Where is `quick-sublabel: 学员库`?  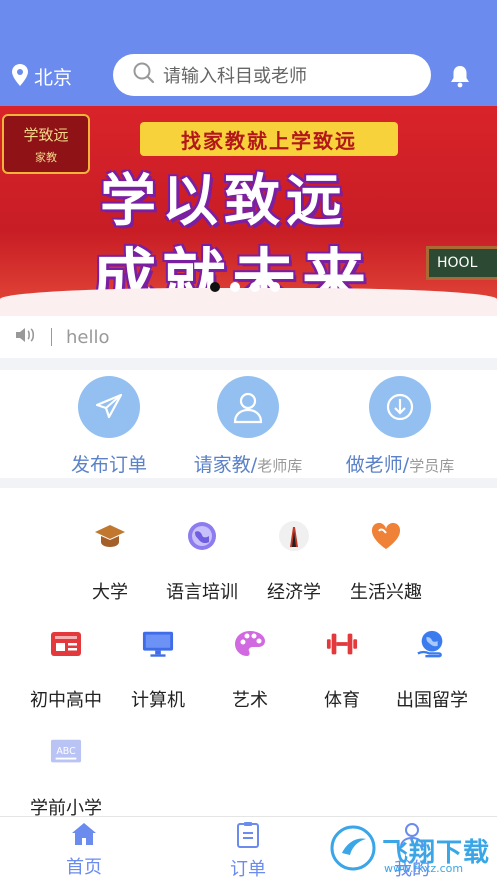
quick-sublabel: 学员库 is located at coordinates (432, 466).